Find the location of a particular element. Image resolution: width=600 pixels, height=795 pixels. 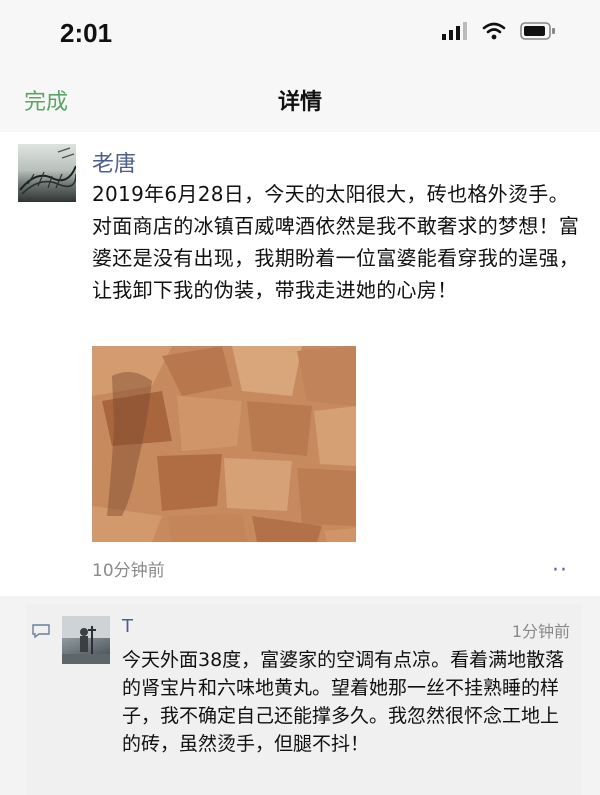

cellular-signal-icon is located at coordinates (454, 31).